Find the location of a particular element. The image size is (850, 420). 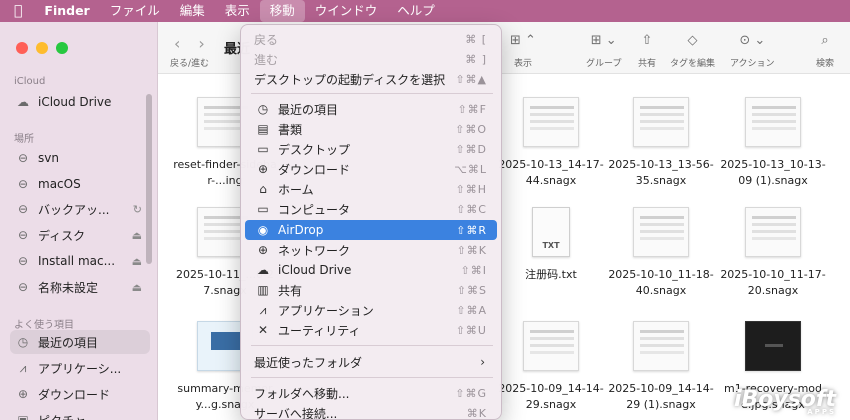

menu-item-applications: ⩘ アプリケーション ⇧⌘A is located at coordinates (371, 310).